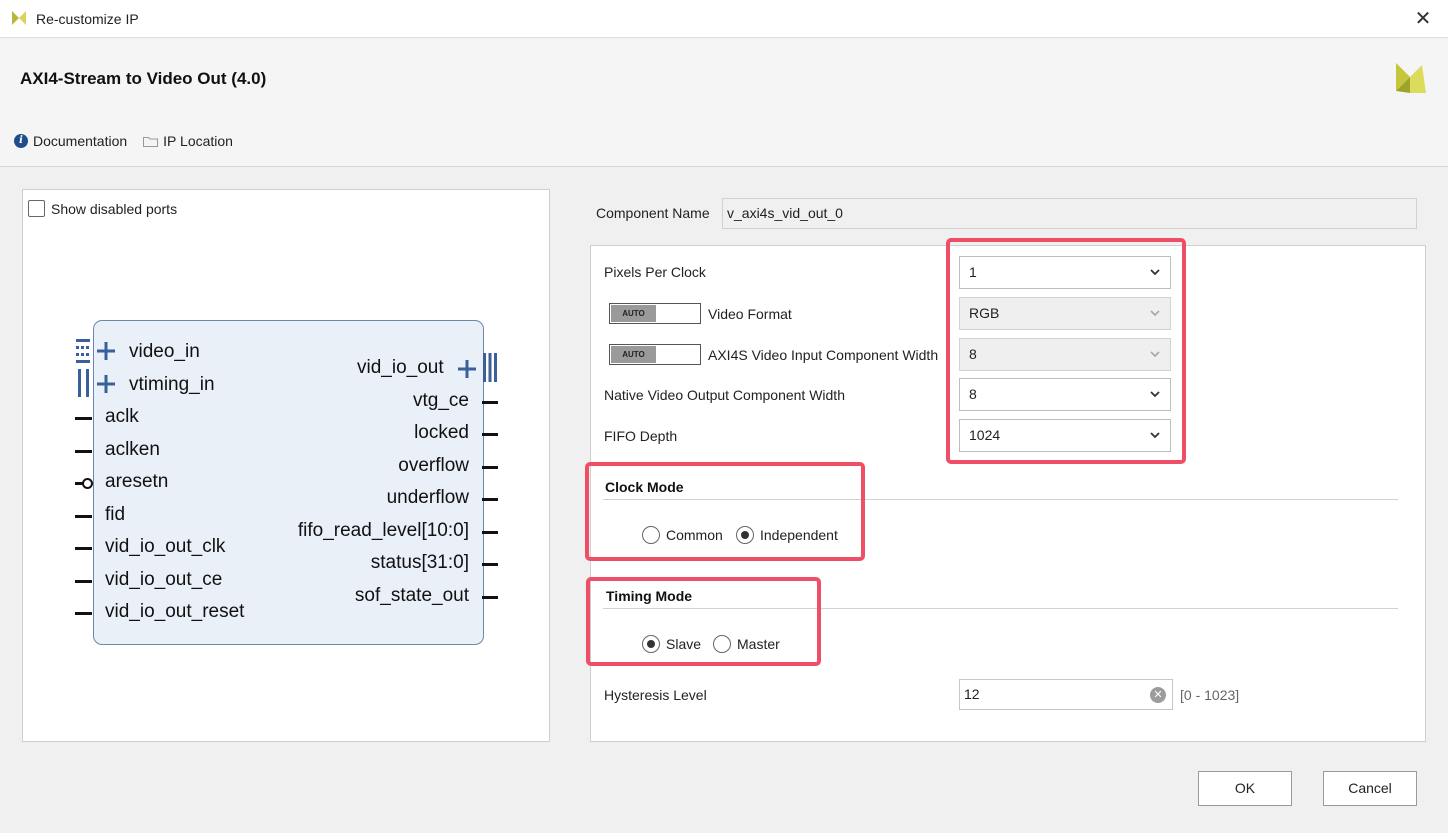 This screenshot has height=833, width=1448. Describe the element at coordinates (80, 141) in the screenshot. I see `documentation-label: Documentation` at that location.